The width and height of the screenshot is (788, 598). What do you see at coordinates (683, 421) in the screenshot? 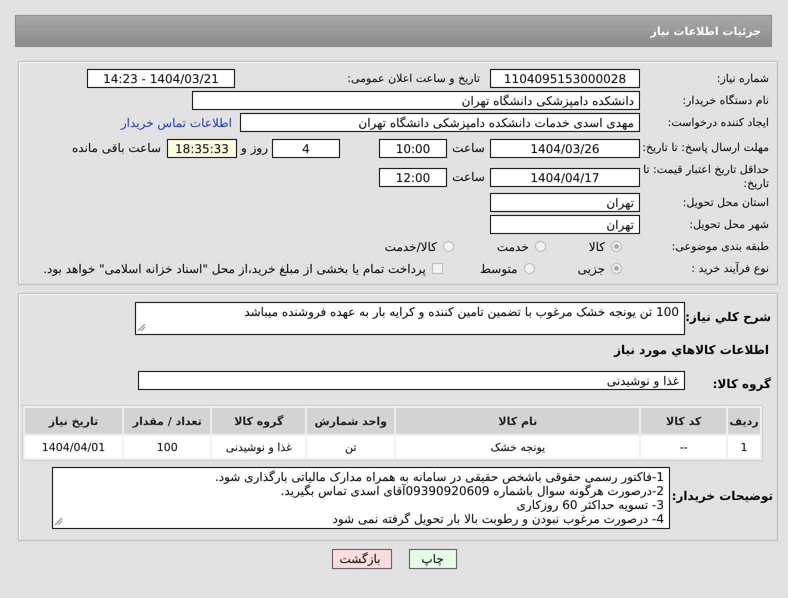
I see `column-header: کد کالا` at bounding box center [683, 421].